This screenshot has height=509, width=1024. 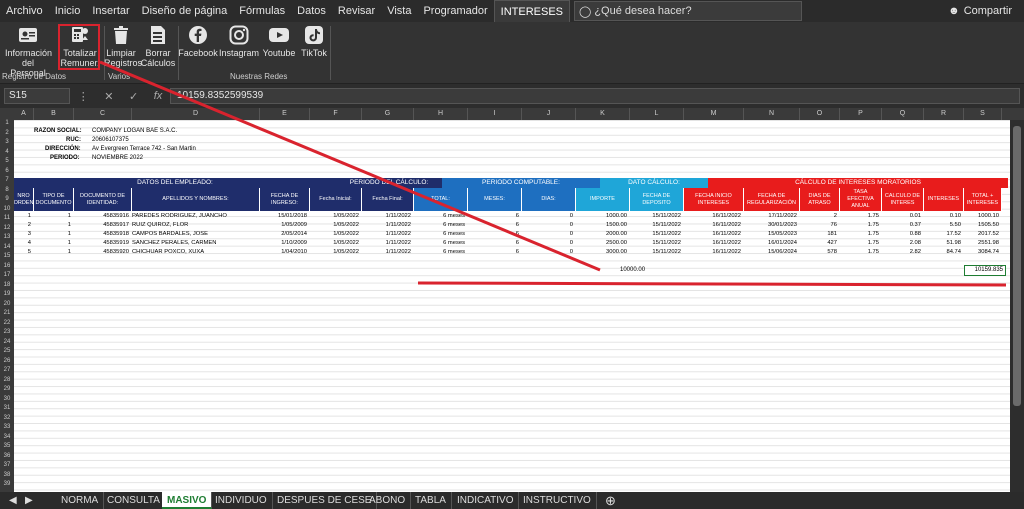 What do you see at coordinates (770, 243) in the screenshot?
I see `table-cell: 16/01/2024` at bounding box center [770, 243].